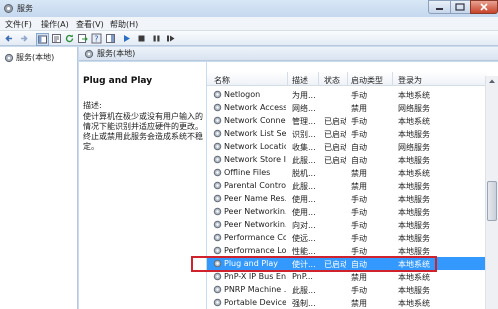 This screenshot has height=309, width=498. What do you see at coordinates (314, 264) in the screenshot?
I see `annotation-highlight-box` at bounding box center [314, 264].